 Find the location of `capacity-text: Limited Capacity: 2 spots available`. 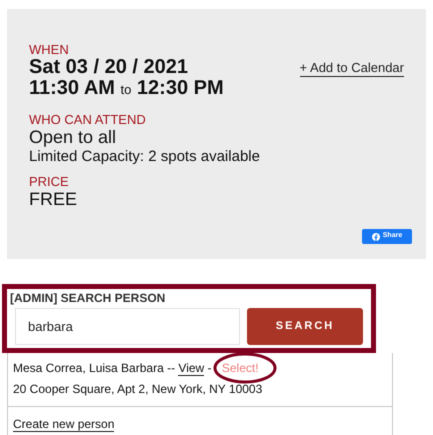

capacity-text: Limited Capacity: 2 spots available is located at coordinates (145, 156).